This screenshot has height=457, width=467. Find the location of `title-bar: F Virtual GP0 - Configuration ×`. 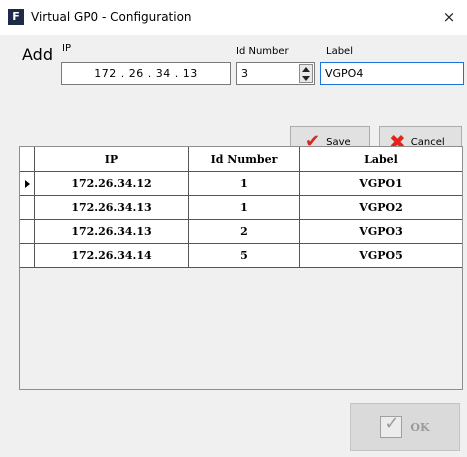

title-bar: F Virtual GP0 - Configuration × is located at coordinates (233, 17).